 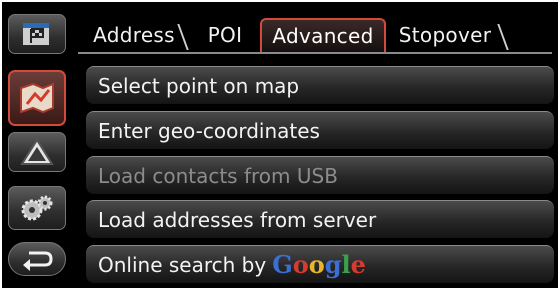 I want to click on destination-menu-button, so click(x=37, y=34).